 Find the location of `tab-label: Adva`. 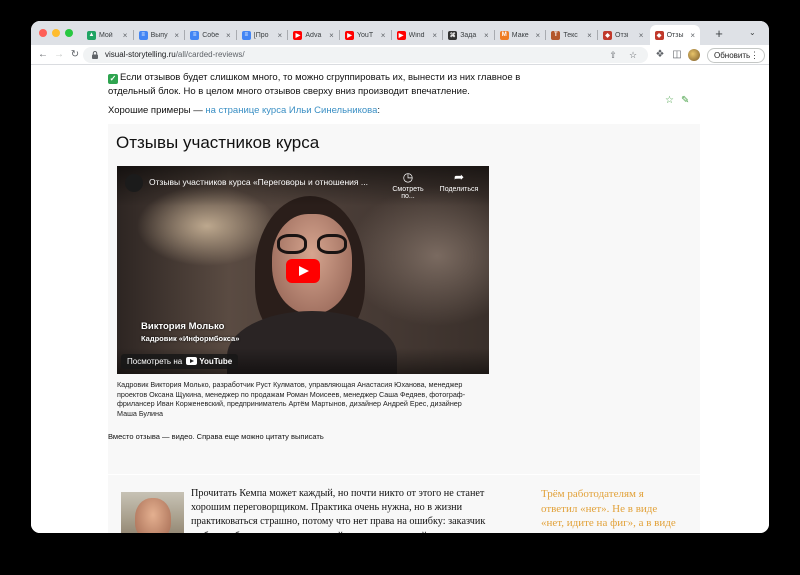

tab-label: Adva is located at coordinates (313, 35).